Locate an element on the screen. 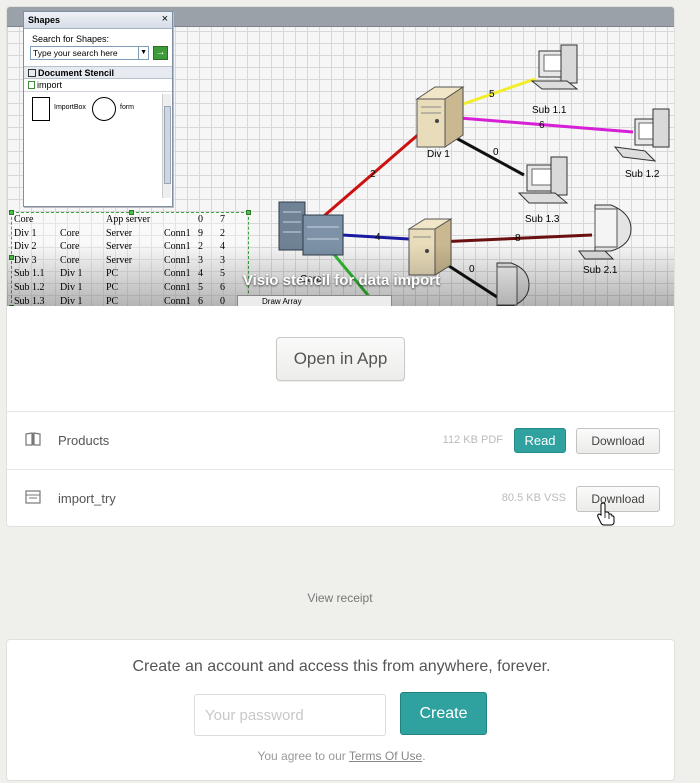 The image size is (700, 783). arrow-right-icon: → is located at coordinates (160, 53).